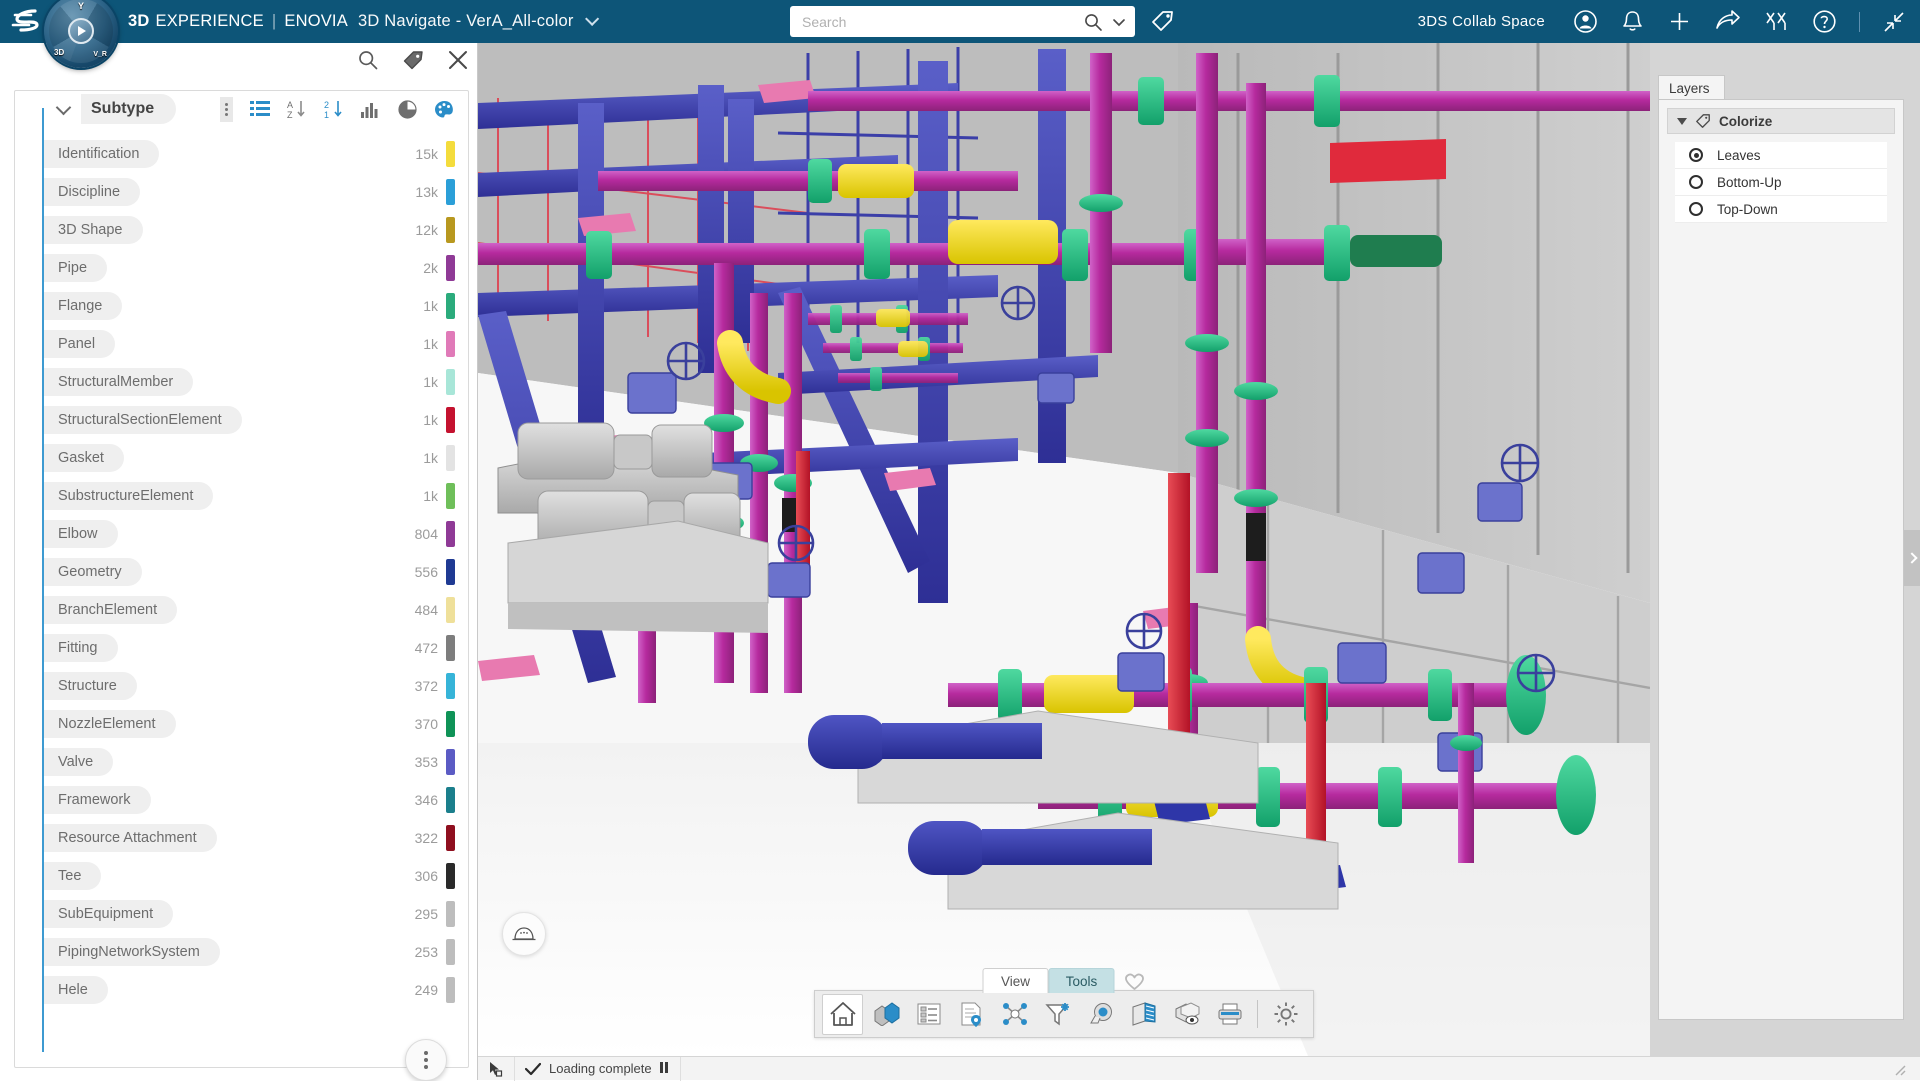  What do you see at coordinates (257, 534) in the screenshot?
I see `facet-row: Elbow804` at bounding box center [257, 534].